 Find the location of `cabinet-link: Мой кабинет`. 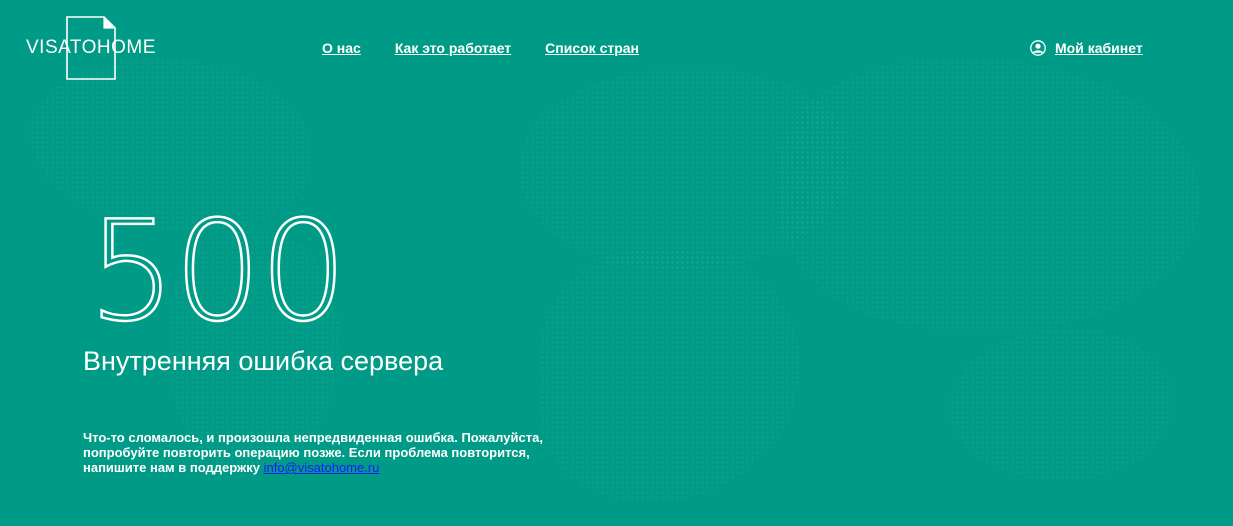

cabinet-link: Мой кабинет is located at coordinates (1099, 48).